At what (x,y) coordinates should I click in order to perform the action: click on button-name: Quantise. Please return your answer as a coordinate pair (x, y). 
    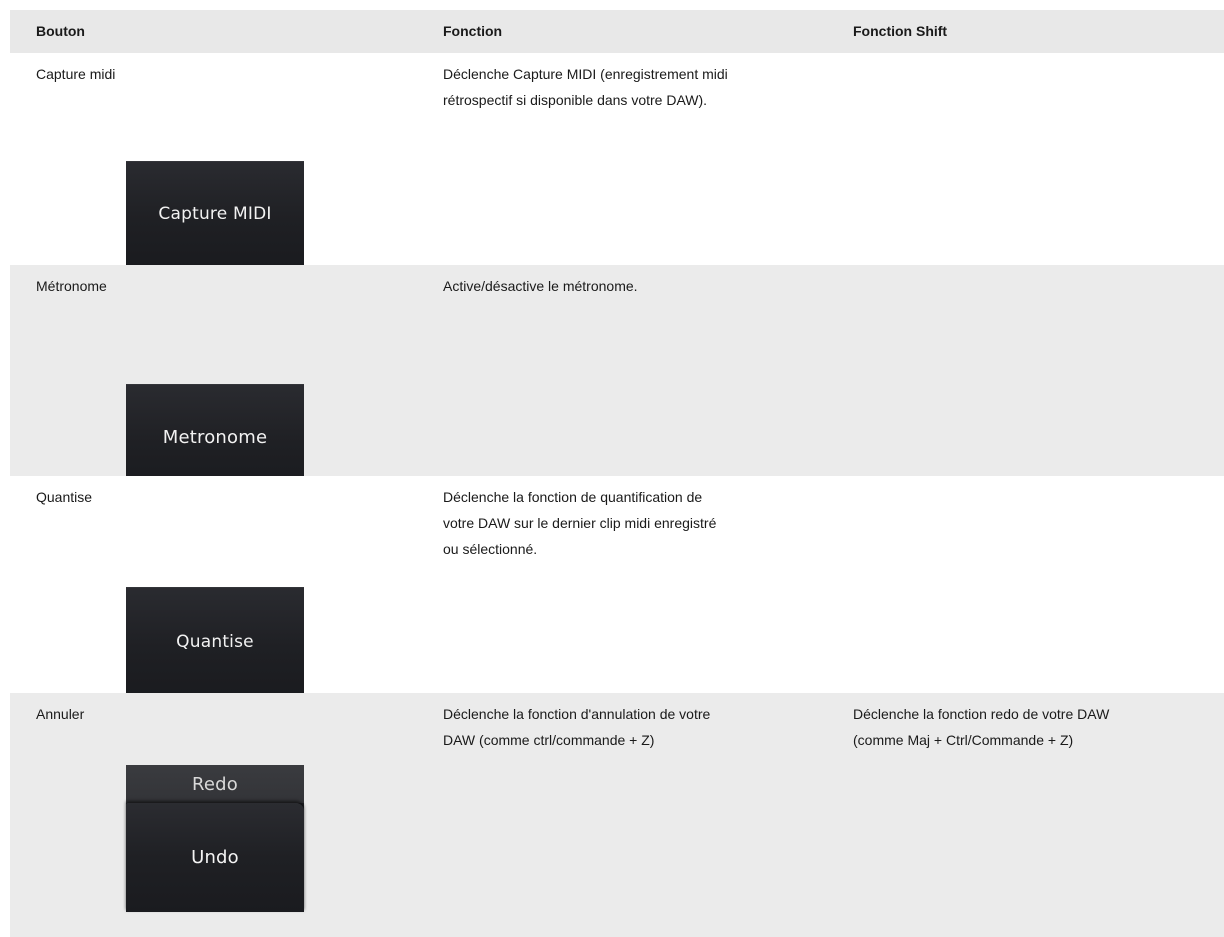
    Looking at the image, I should click on (64, 497).